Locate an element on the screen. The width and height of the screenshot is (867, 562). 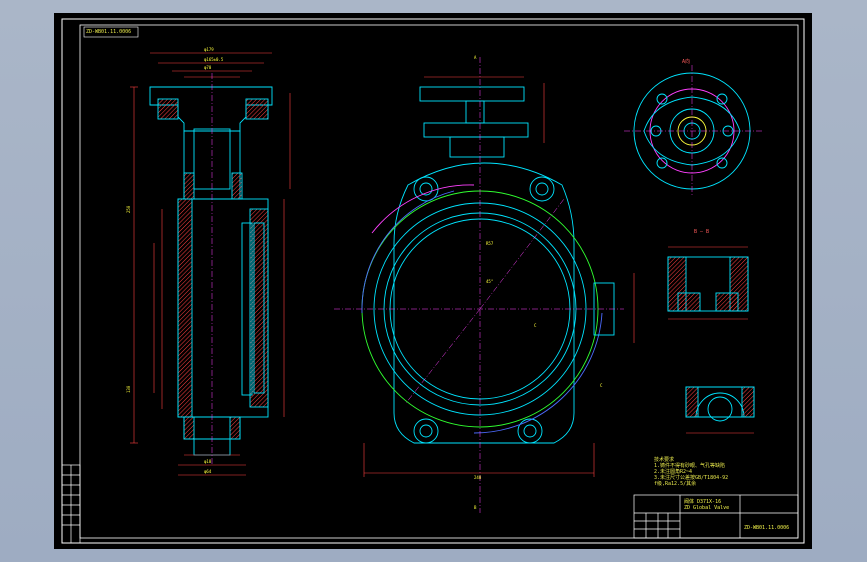
svg-text: R57 is located at coordinates (490, 243).